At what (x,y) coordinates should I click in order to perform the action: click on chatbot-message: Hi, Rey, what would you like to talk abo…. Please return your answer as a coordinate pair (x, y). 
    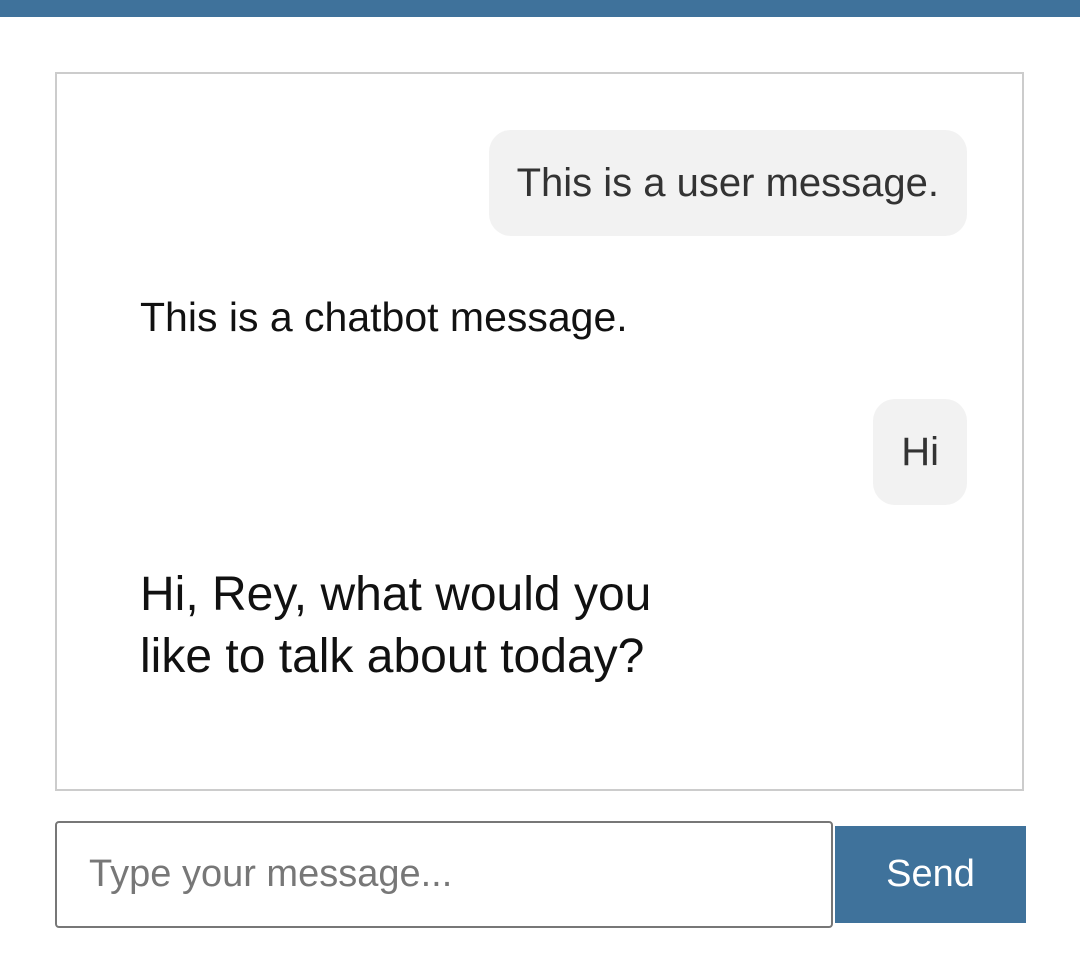
    Looking at the image, I should click on (396, 625).